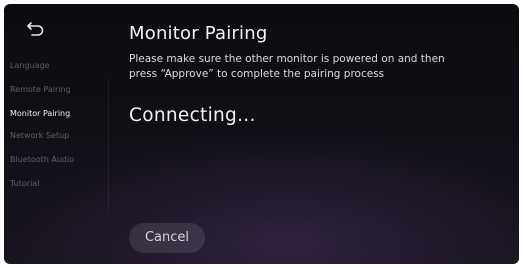 This screenshot has width=523, height=268. Describe the element at coordinates (24, 184) in the screenshot. I see `sidebar-item-tutorial: Tutorial` at that location.